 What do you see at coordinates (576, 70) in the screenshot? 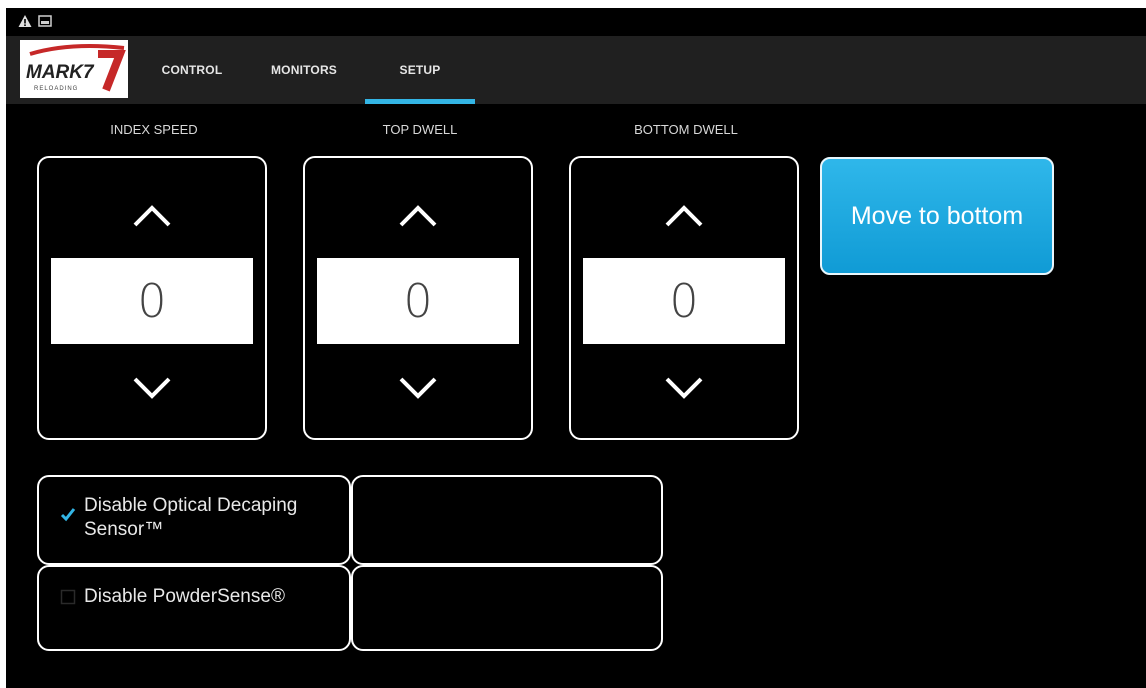
I see `action-bar: MARK7 RELOADING CONTROL MONITORS SETUP` at bounding box center [576, 70].